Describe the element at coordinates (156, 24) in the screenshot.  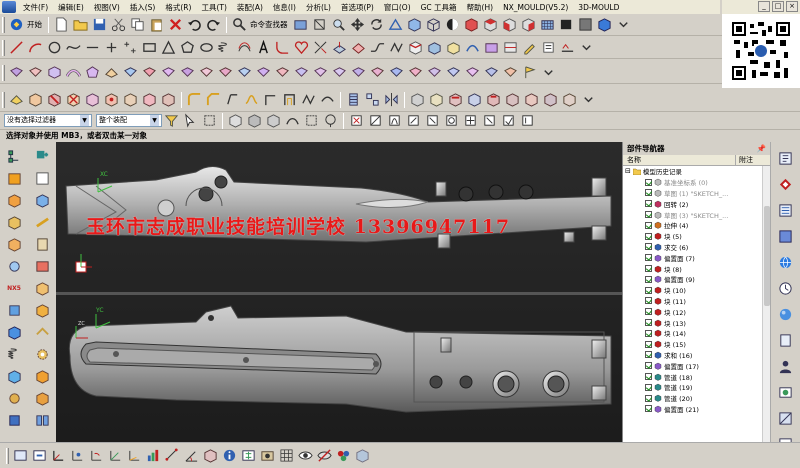
I see `paste-icon` at that location.